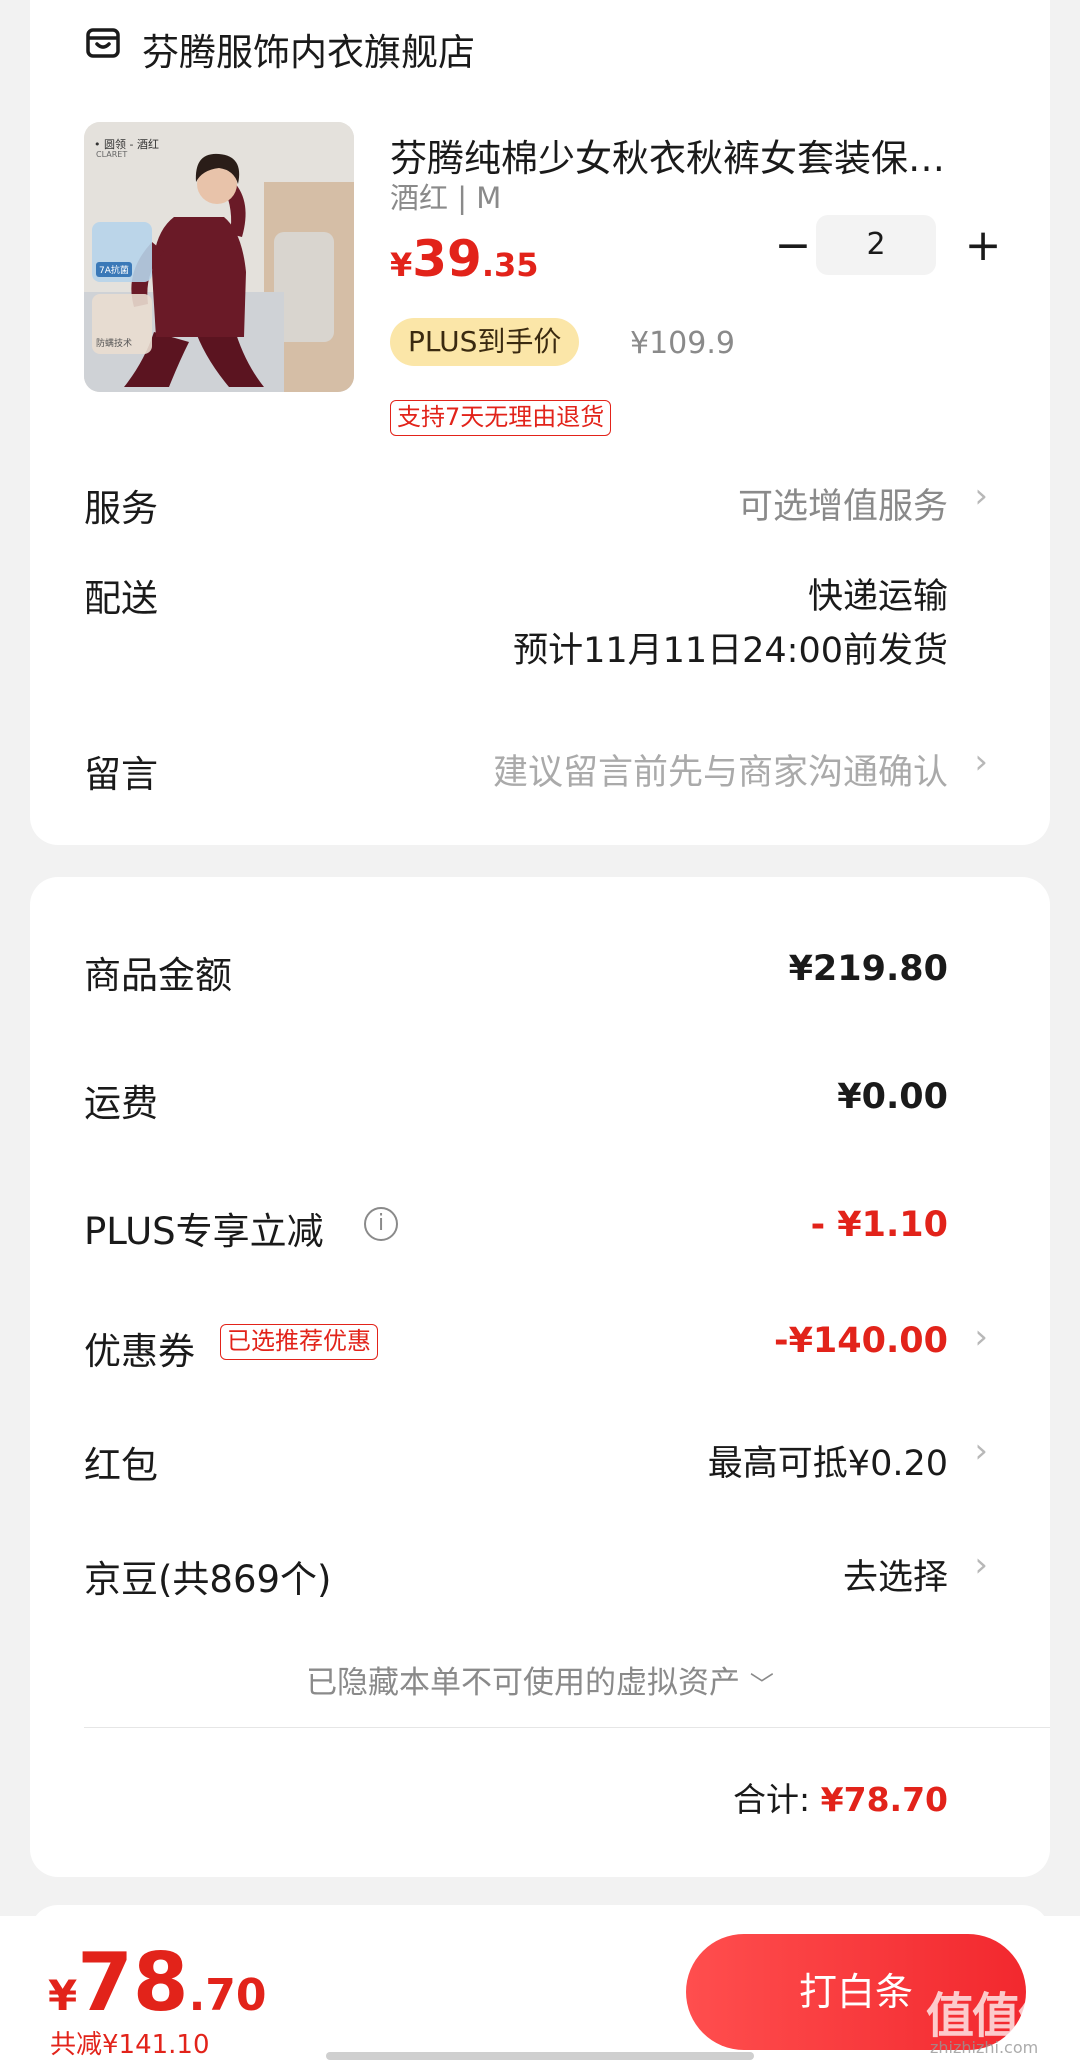 This screenshot has width=1080, height=2064. Describe the element at coordinates (485, 342) in the screenshot. I see `plus-price-tag: PLUS到手价` at that location.